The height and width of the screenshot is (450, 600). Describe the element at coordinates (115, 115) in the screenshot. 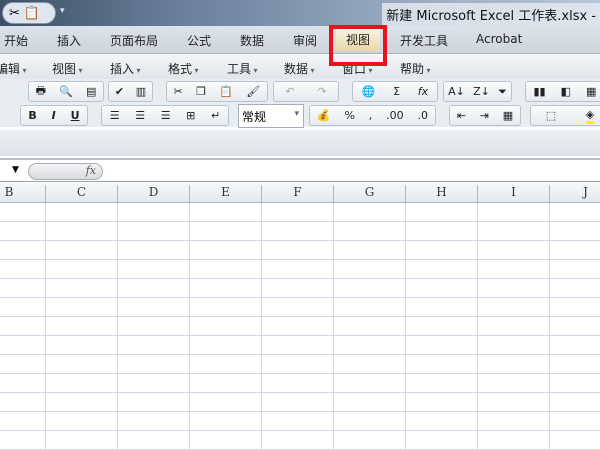

I see `align-left-icon: ☰` at that location.